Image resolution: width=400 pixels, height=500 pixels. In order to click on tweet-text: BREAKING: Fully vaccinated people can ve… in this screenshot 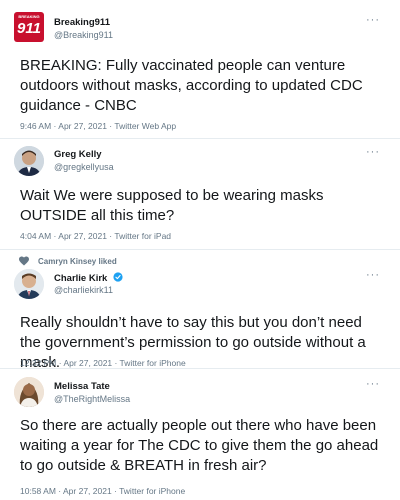, I will do `click(191, 85)`.